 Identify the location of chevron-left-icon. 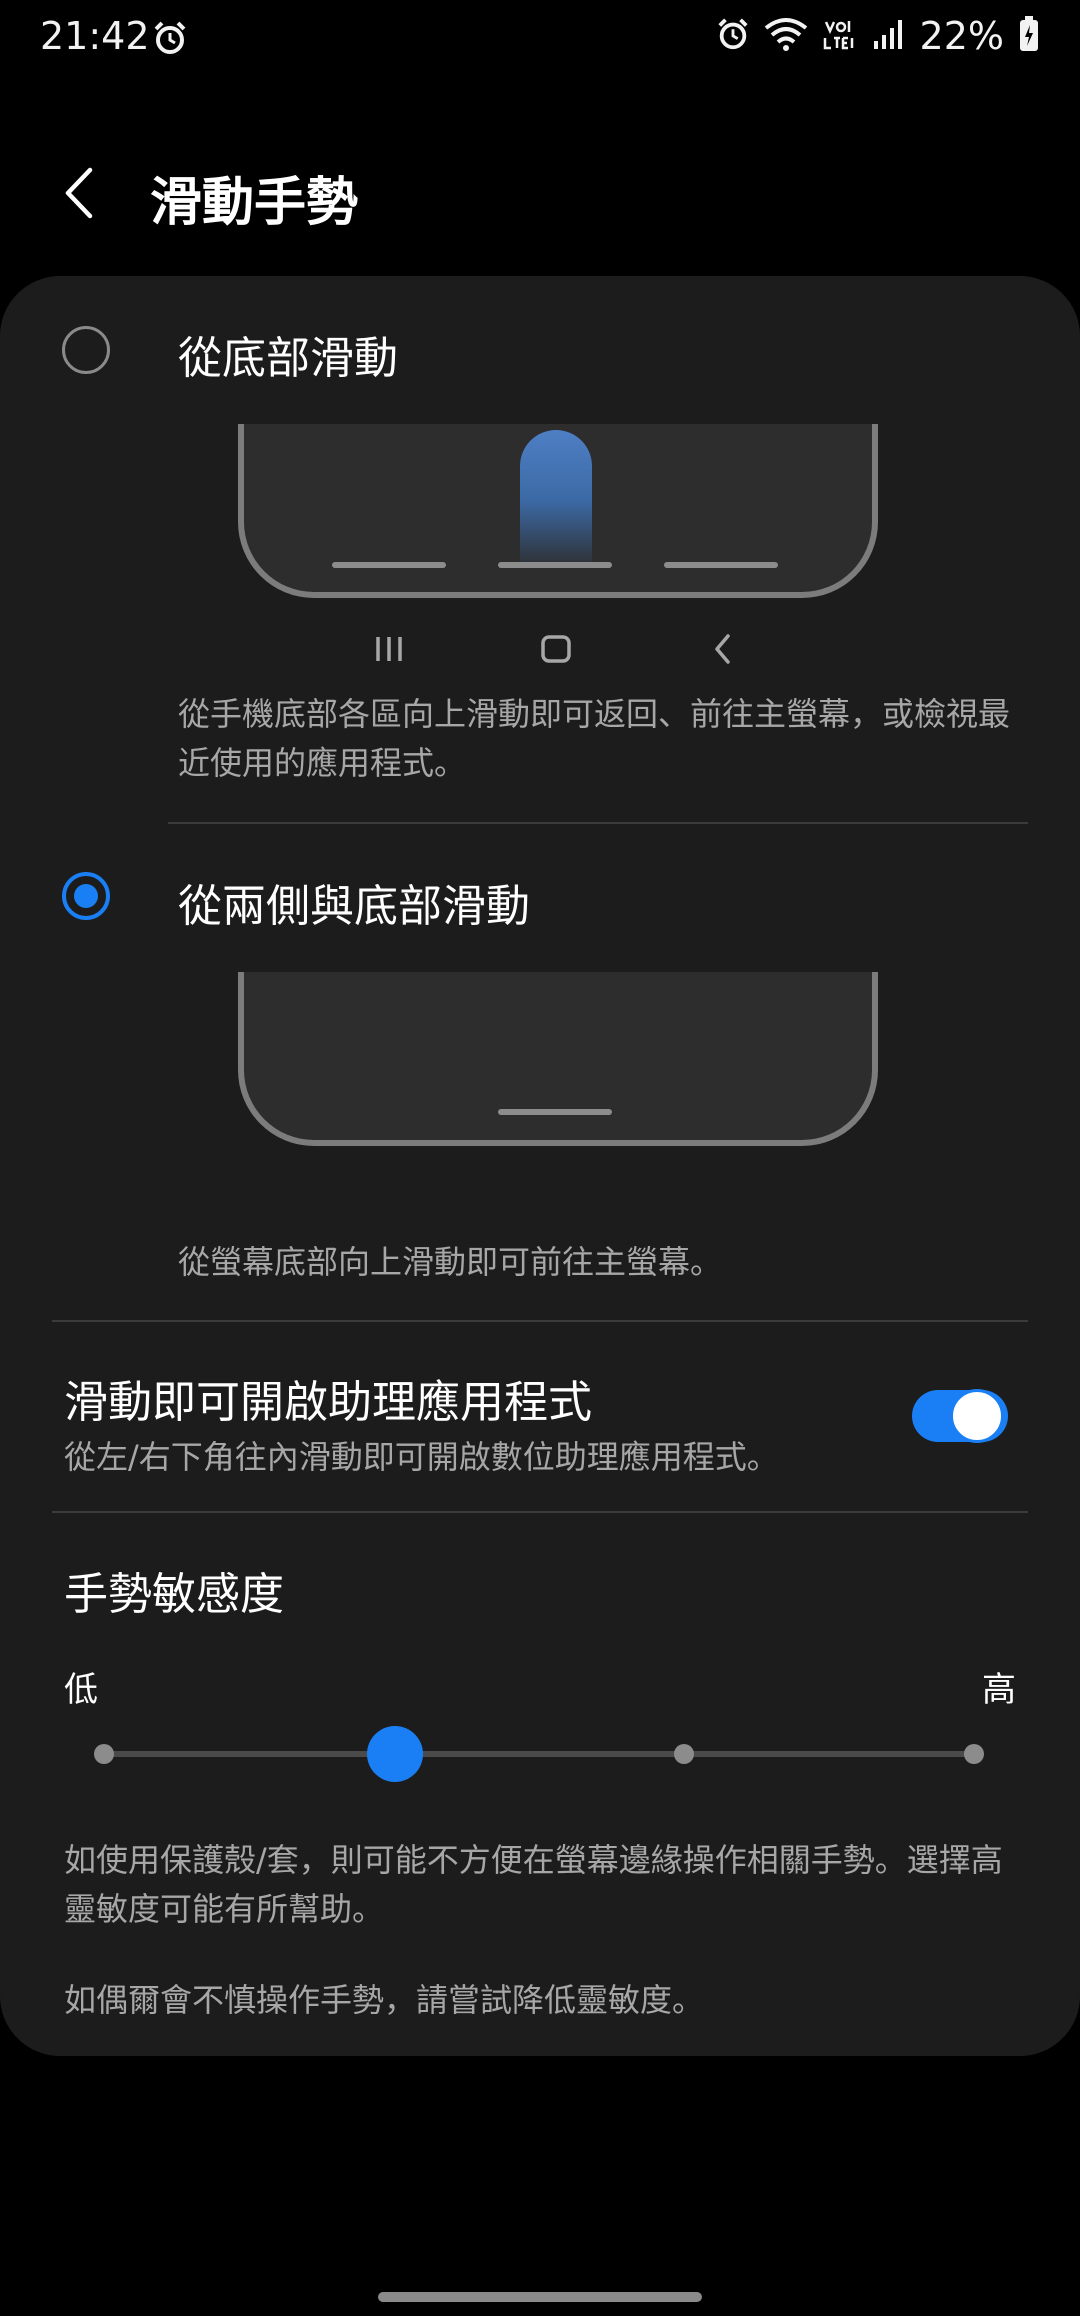
(79, 193).